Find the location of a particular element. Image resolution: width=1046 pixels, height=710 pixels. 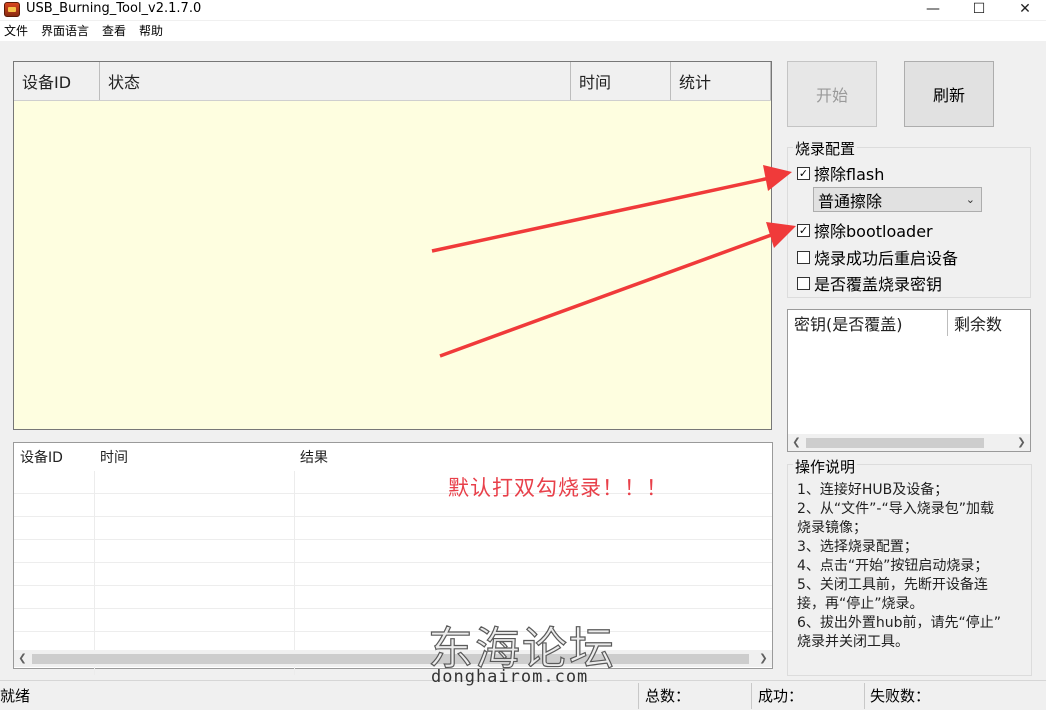

menu-file: 文件 is located at coordinates (17, 31).